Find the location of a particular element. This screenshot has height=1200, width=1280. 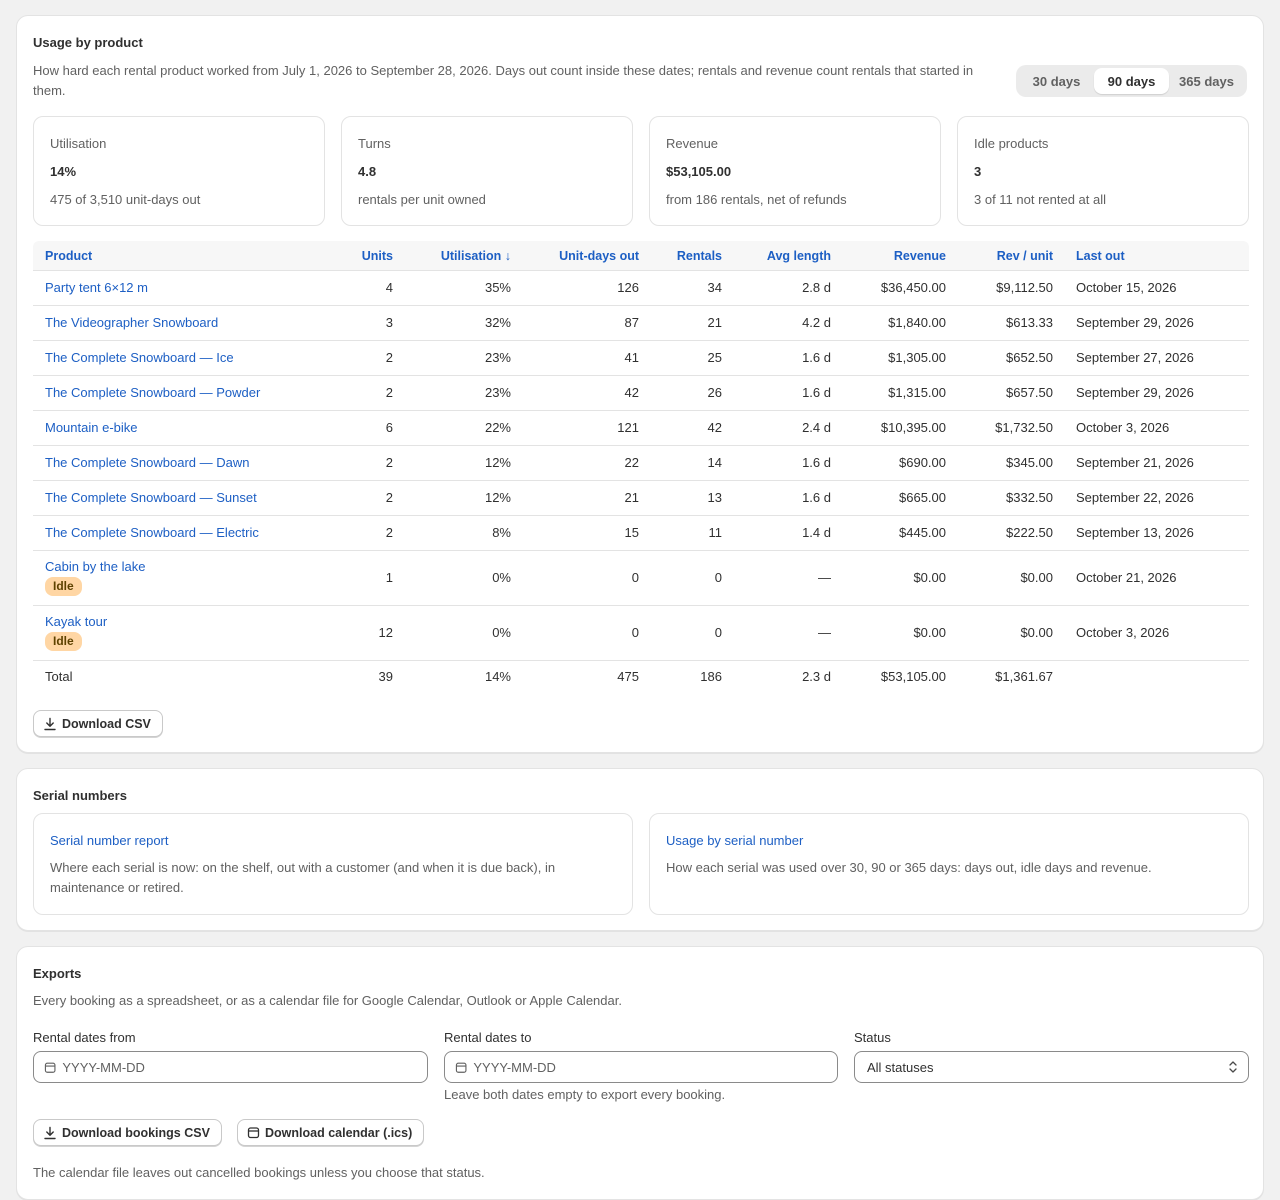

product-link: The Complete Snowboard — Powder is located at coordinates (152, 392).